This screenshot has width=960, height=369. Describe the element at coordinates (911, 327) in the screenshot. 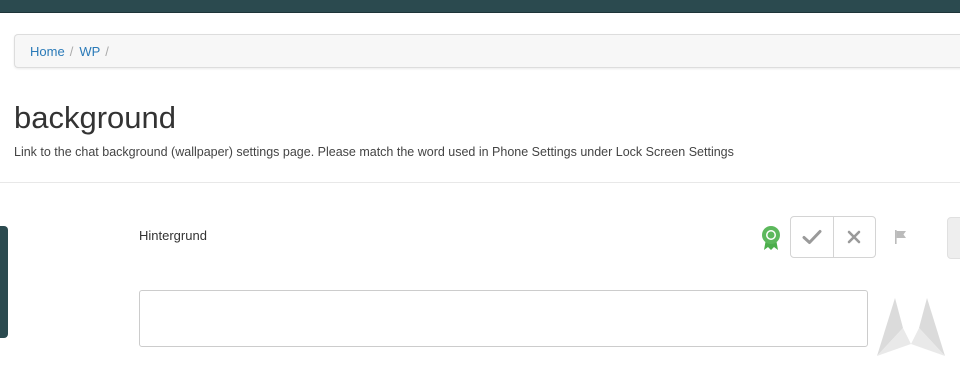

I see `watermark-logo` at that location.